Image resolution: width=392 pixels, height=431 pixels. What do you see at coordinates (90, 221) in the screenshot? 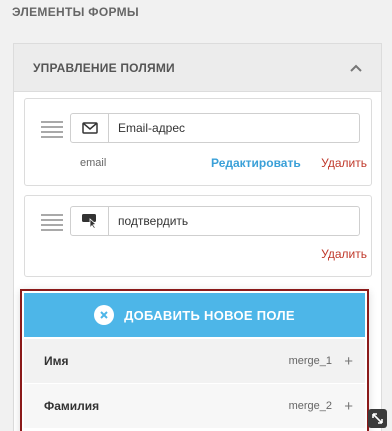
I see `cursor-click-icon` at bounding box center [90, 221].